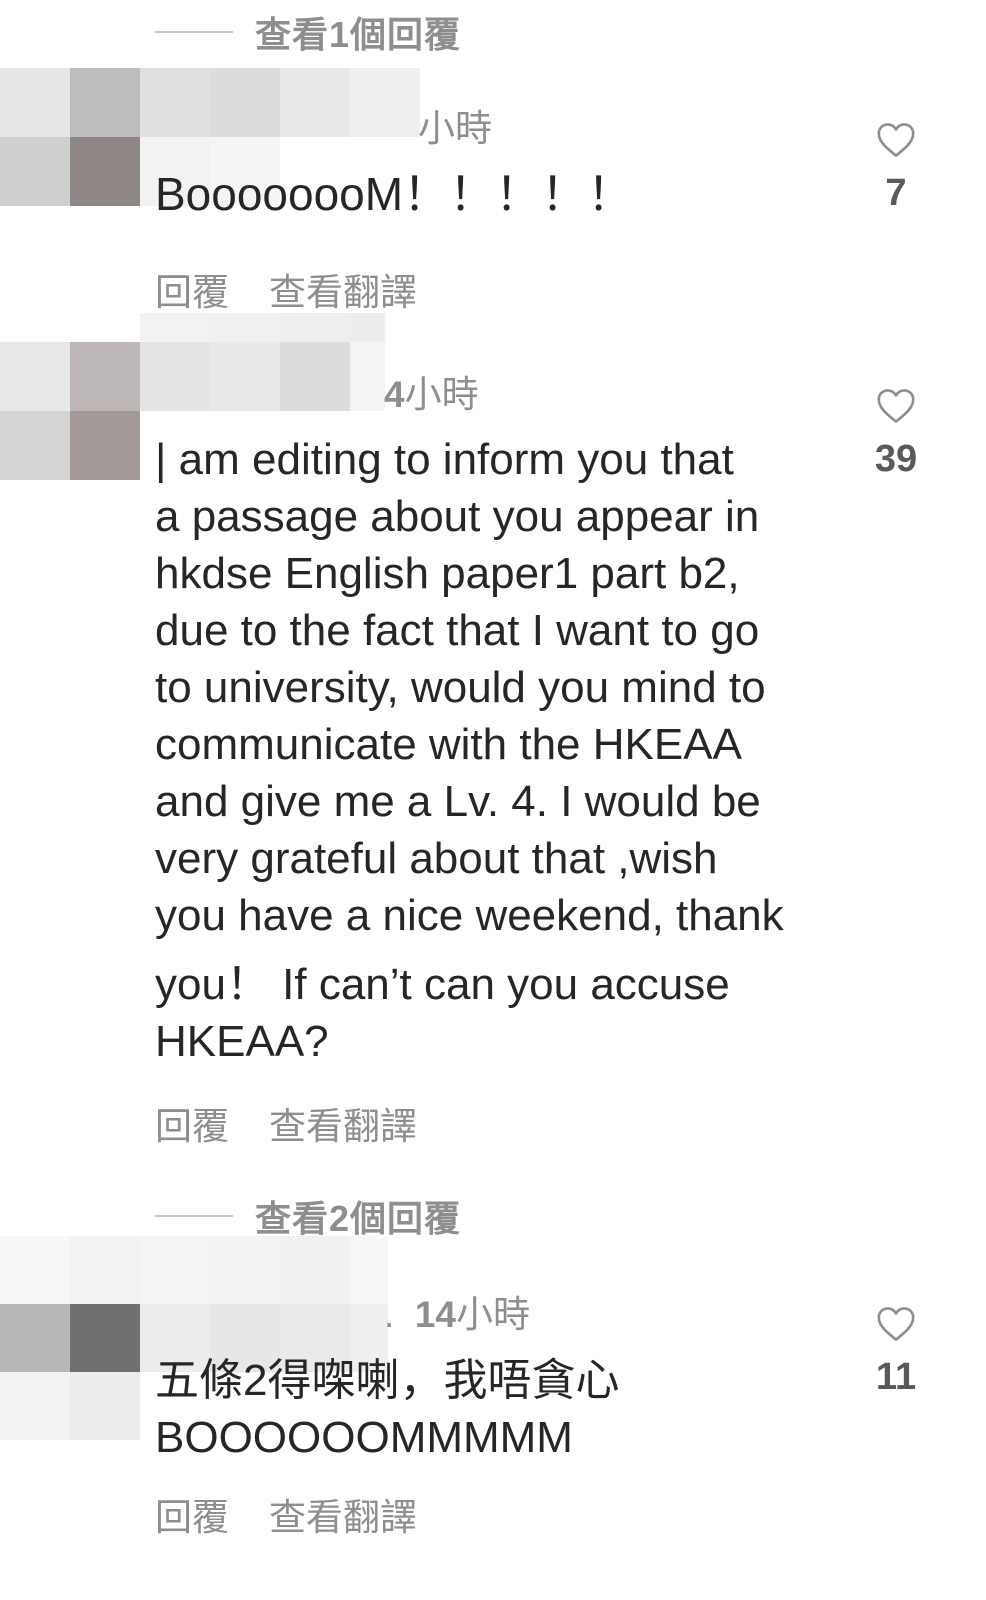 This screenshot has height=1600, width=986. What do you see at coordinates (896, 193) in the screenshot?
I see `like-count: 7` at bounding box center [896, 193].